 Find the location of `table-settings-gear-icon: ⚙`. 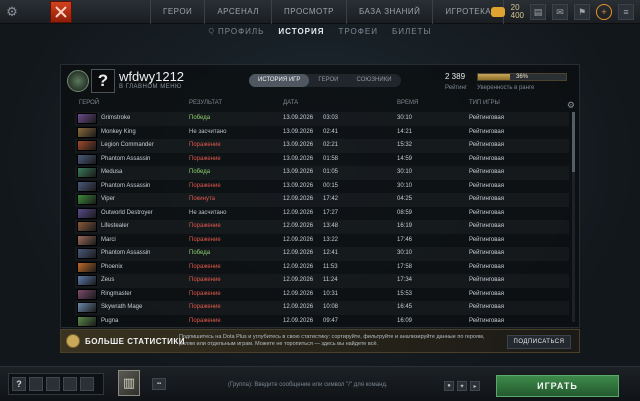

table-settings-gear-icon: ⚙ is located at coordinates (571, 105).